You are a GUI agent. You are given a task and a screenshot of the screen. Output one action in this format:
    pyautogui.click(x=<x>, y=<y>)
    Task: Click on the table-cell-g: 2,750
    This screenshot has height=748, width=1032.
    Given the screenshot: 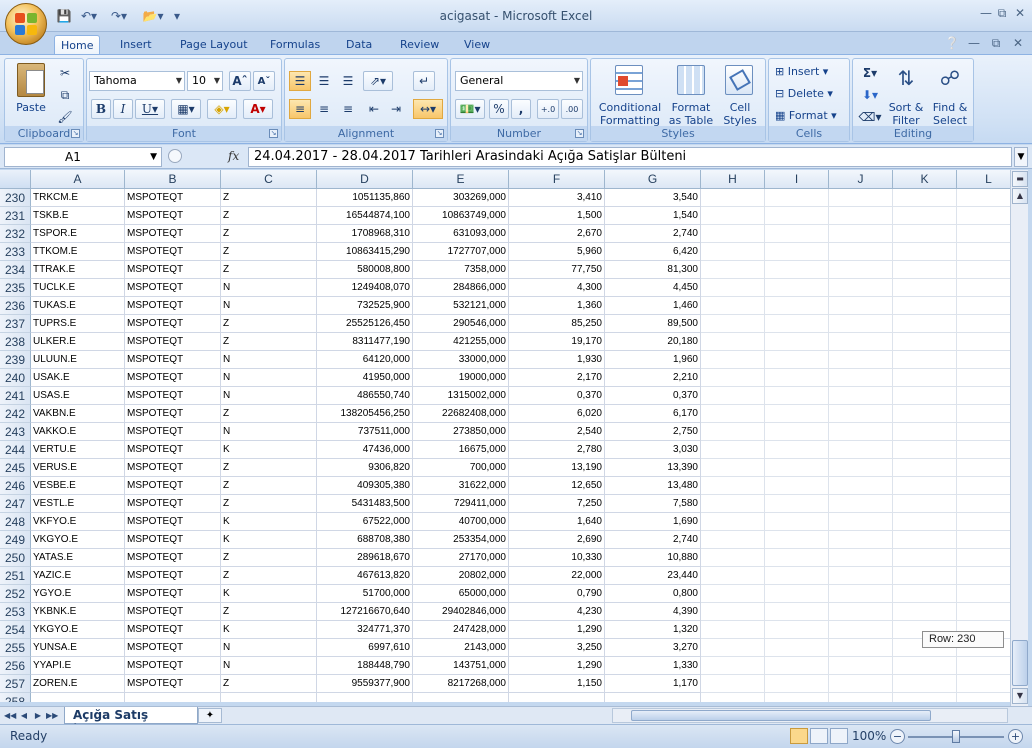 What is the action you would take?
    pyautogui.click(x=653, y=432)
    